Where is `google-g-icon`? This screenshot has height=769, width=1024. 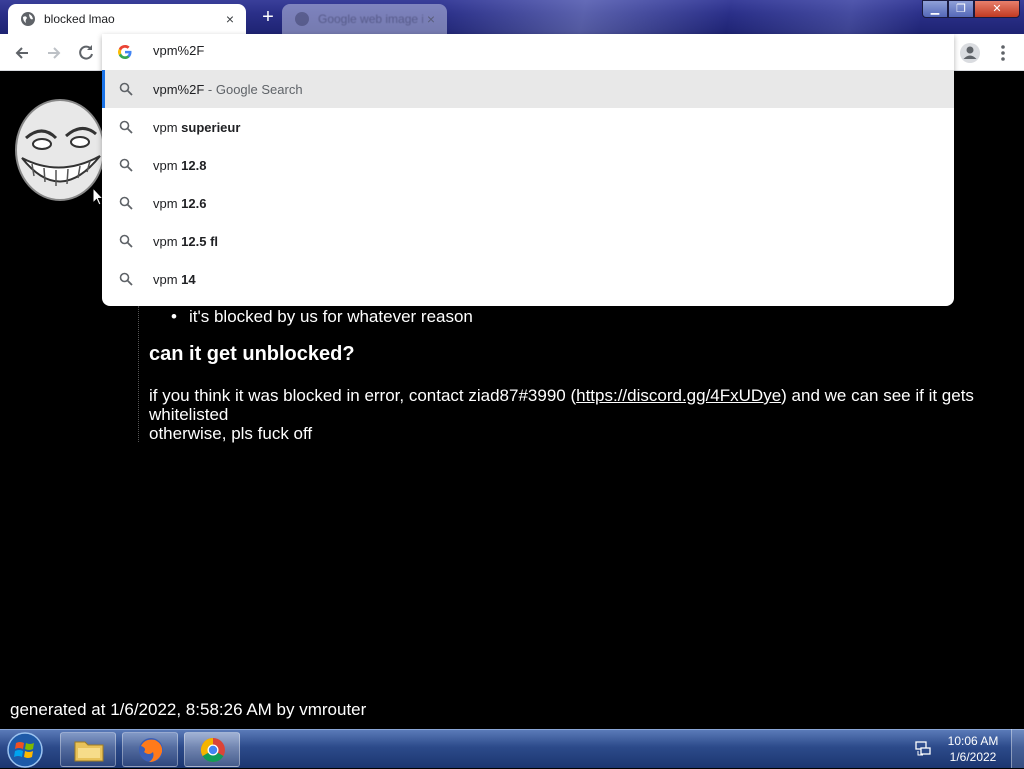
google-g-icon is located at coordinates (125, 52).